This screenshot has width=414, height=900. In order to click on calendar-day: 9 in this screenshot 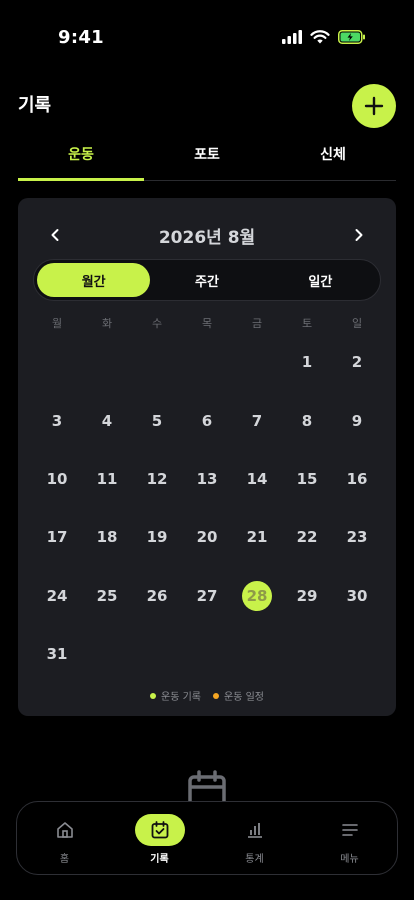, I will do `click(357, 420)`.